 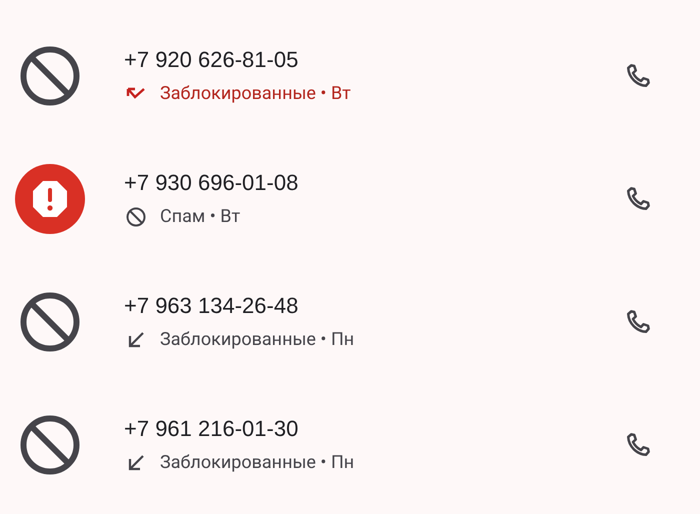 I want to click on phone-number: +7 920 626-81-05, so click(x=212, y=60).